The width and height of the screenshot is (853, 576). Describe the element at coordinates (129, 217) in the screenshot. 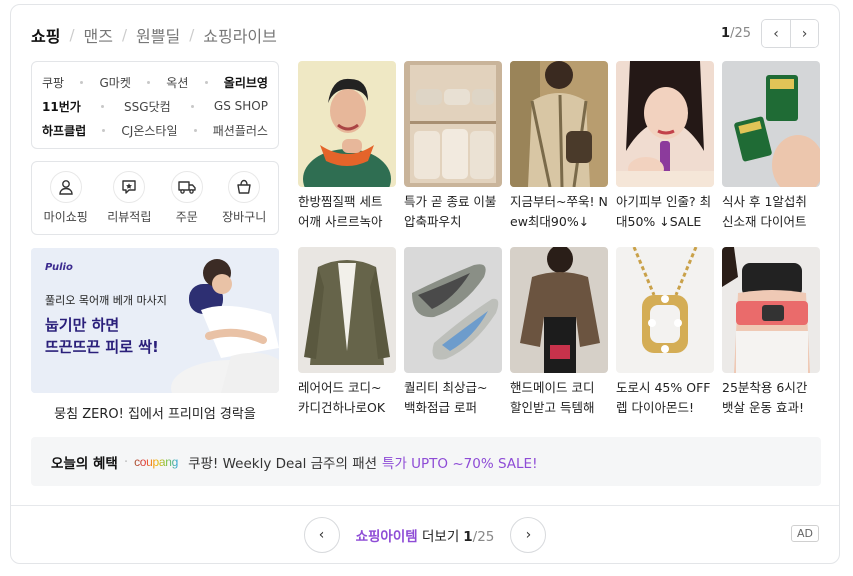

I see `review-reward-label: 리뷰적립` at that location.